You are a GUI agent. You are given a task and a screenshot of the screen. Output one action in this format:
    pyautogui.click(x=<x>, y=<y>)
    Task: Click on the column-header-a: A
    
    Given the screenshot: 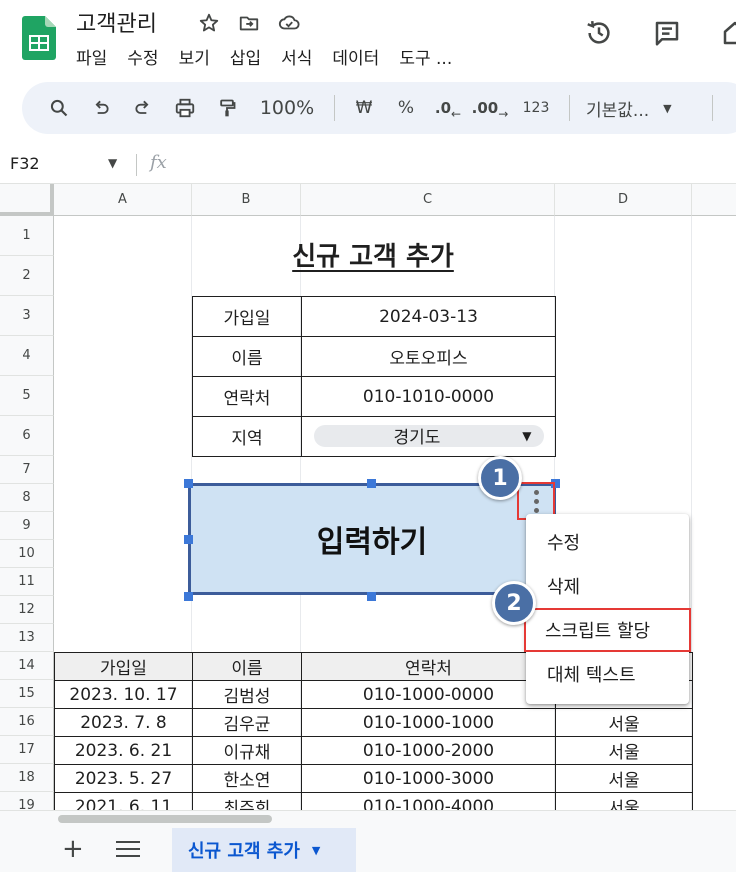 What is the action you would take?
    pyautogui.click(x=123, y=200)
    